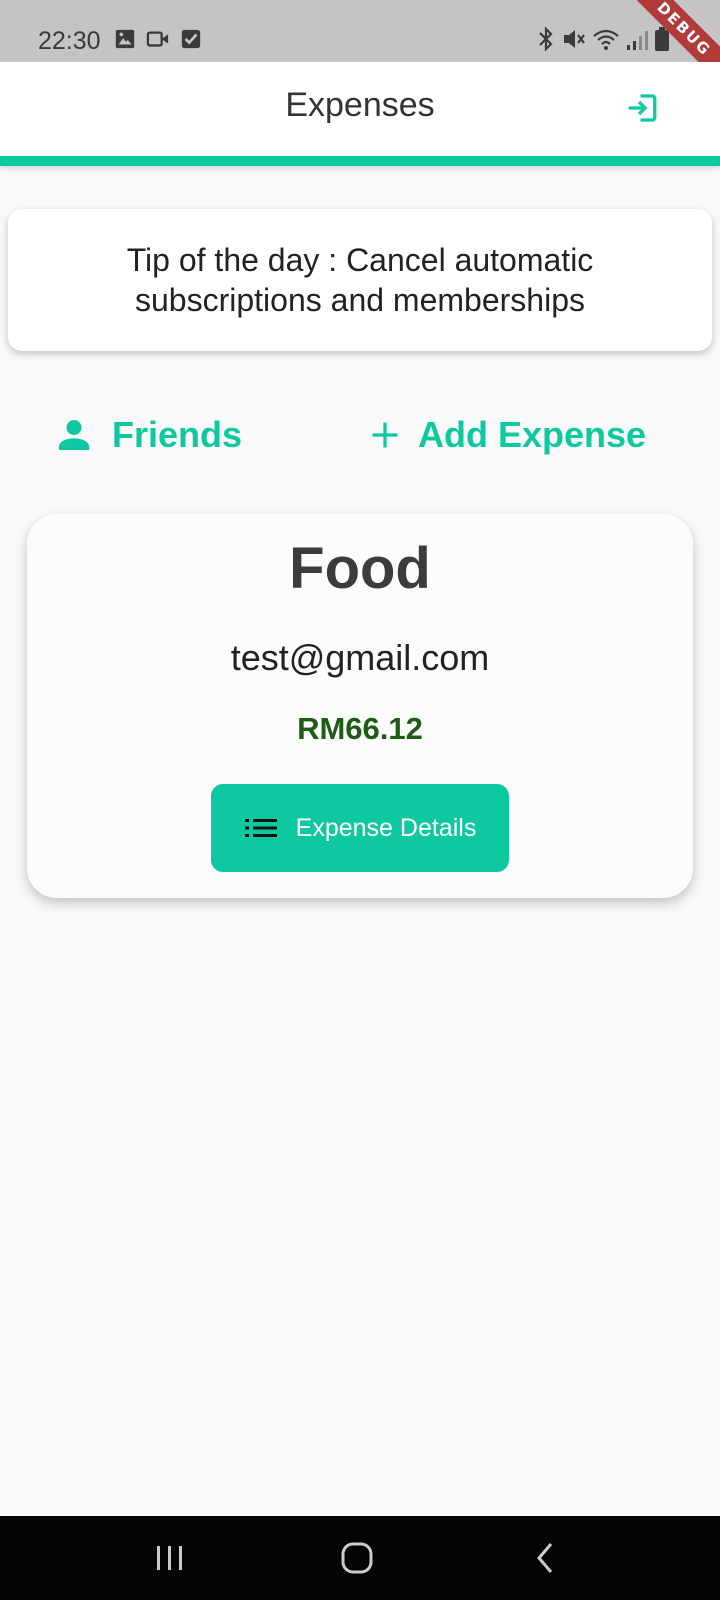 This screenshot has height=1600, width=720. I want to click on recents-icon, so click(169, 1558).